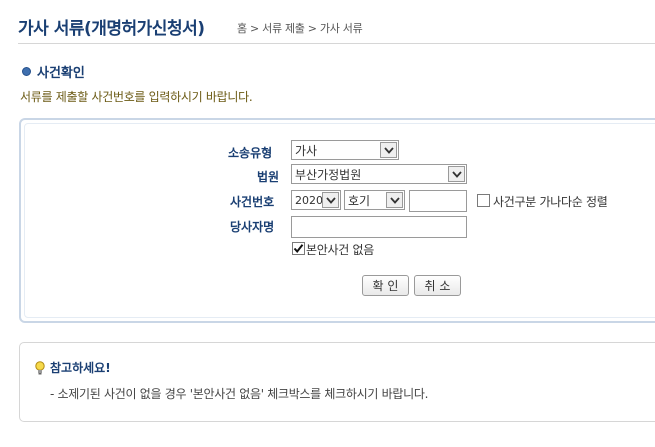  What do you see at coordinates (61, 73) in the screenshot?
I see `section-title-label: 사건확인` at bounding box center [61, 73].